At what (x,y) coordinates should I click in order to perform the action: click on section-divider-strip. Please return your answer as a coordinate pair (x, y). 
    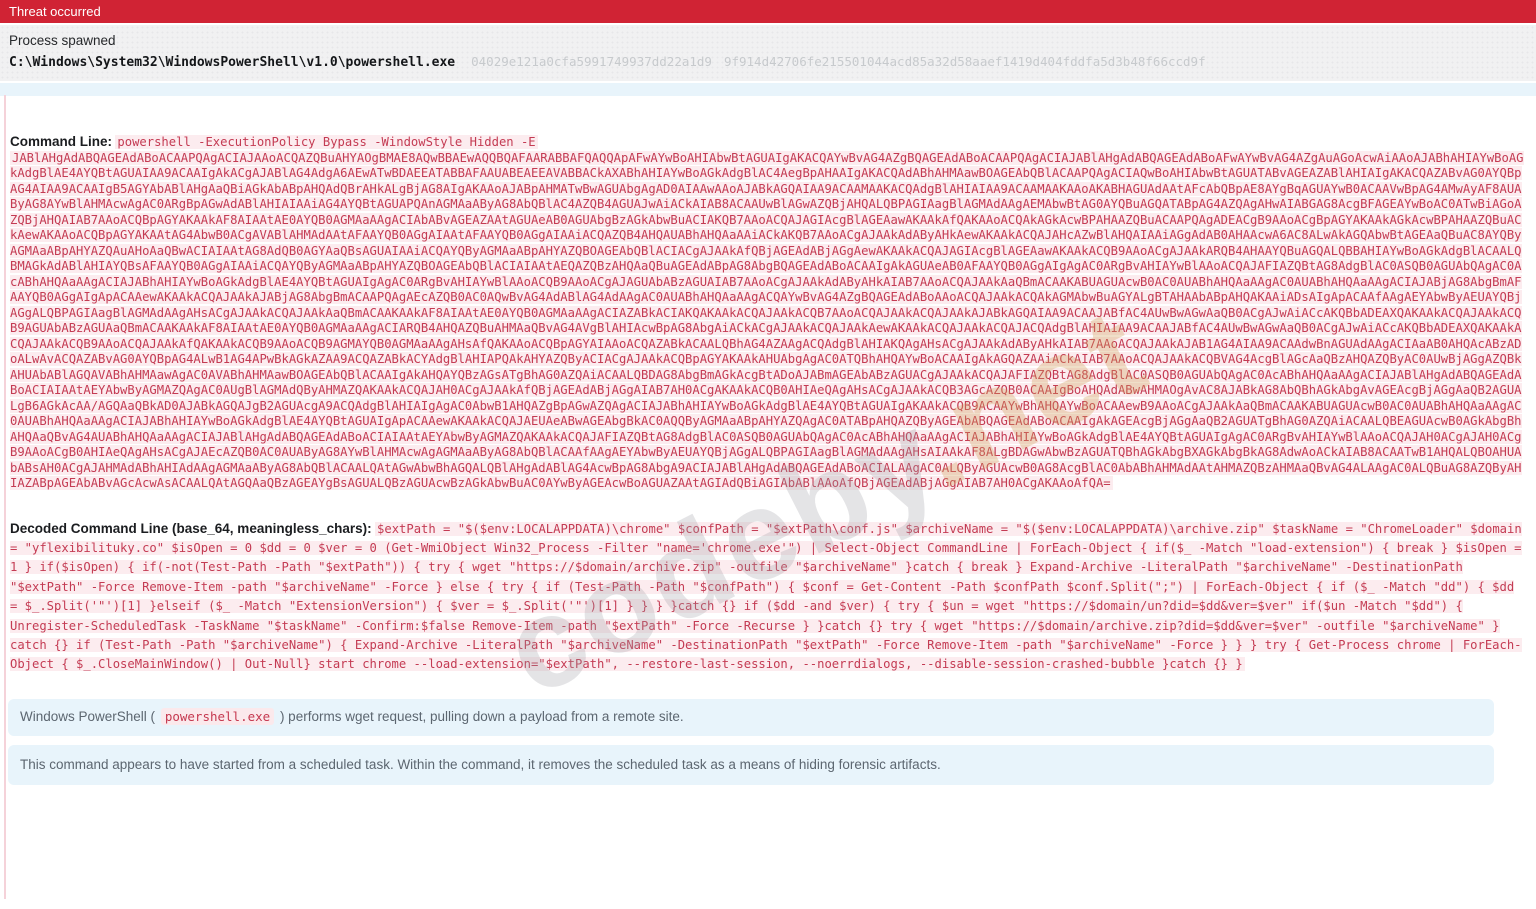
    Looking at the image, I should click on (768, 89).